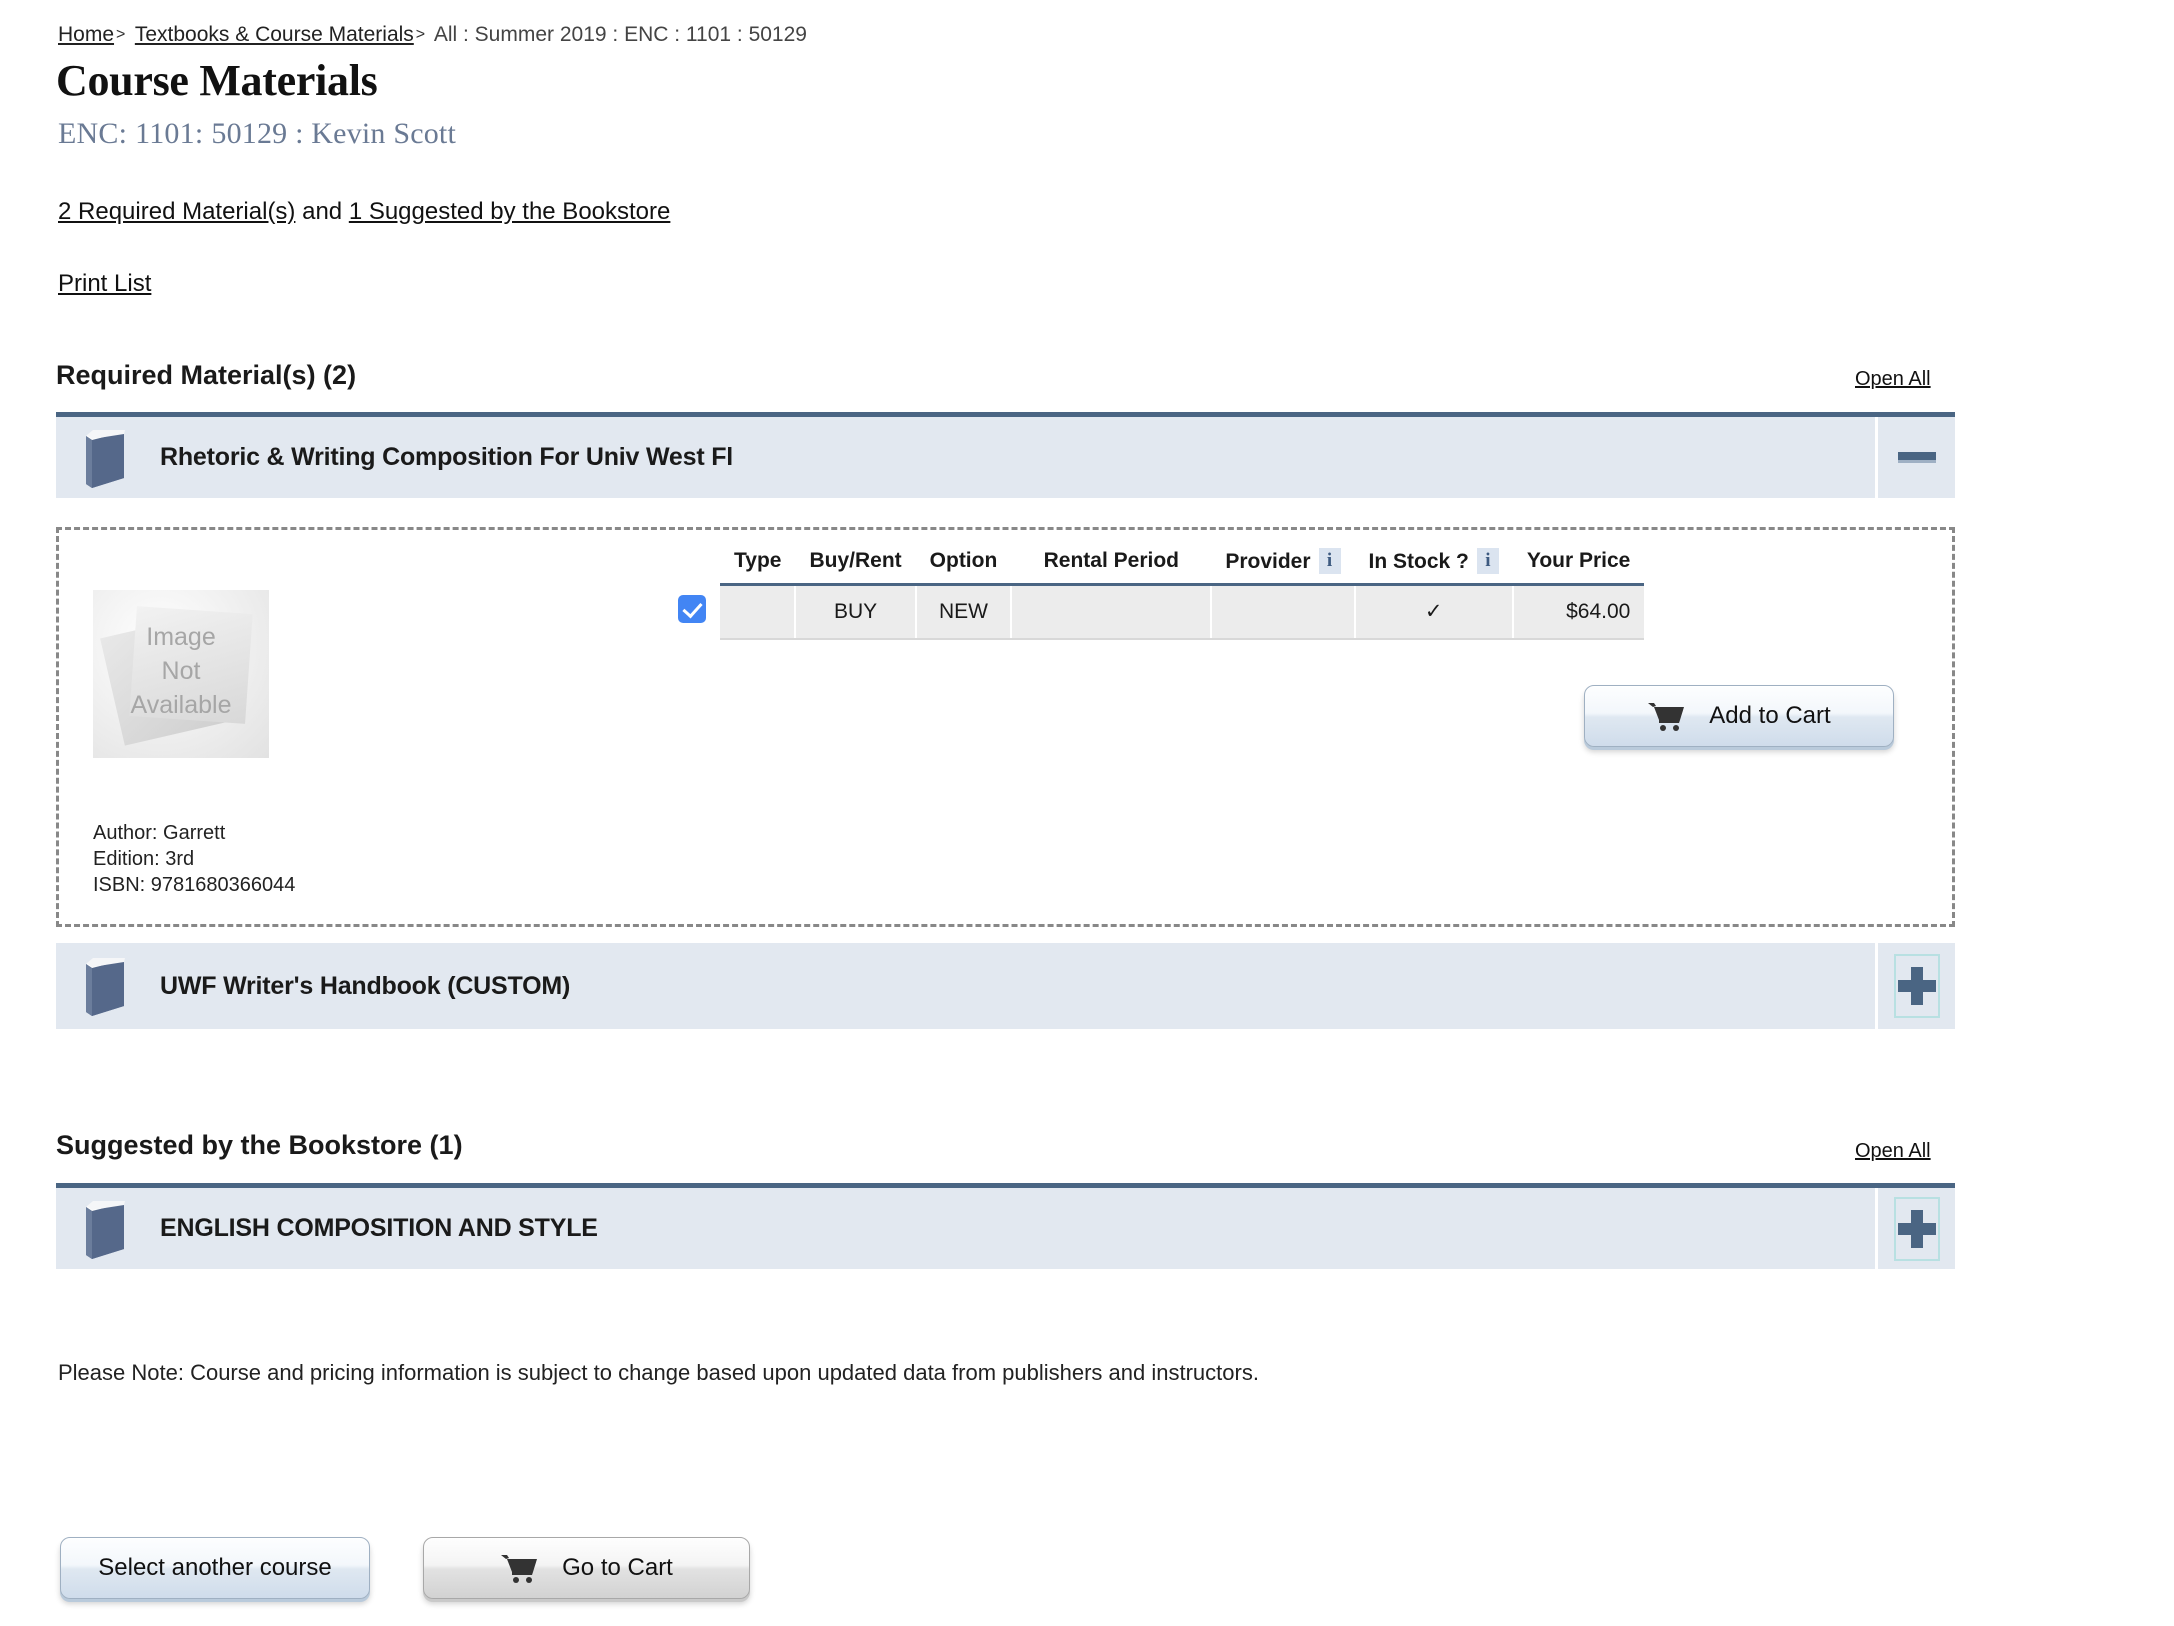 This screenshot has height=1626, width=2174. I want to click on info-icon-provider: i, so click(1329, 561).